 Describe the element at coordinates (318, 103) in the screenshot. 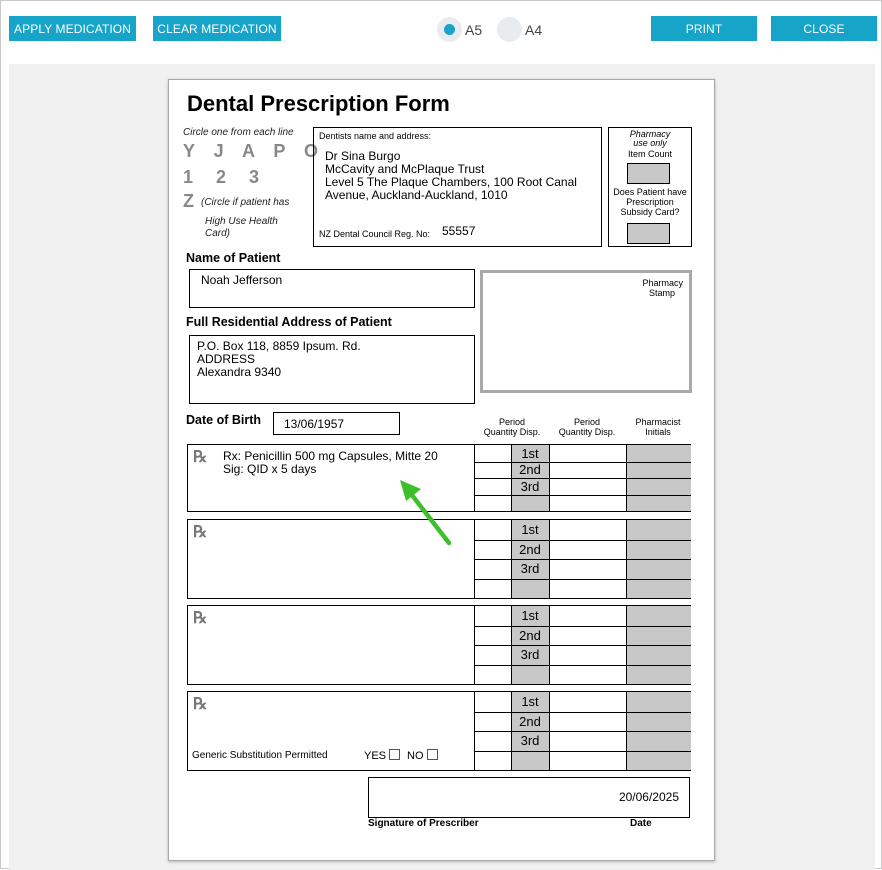

I see `form-title: Dental Prescription Form` at that location.